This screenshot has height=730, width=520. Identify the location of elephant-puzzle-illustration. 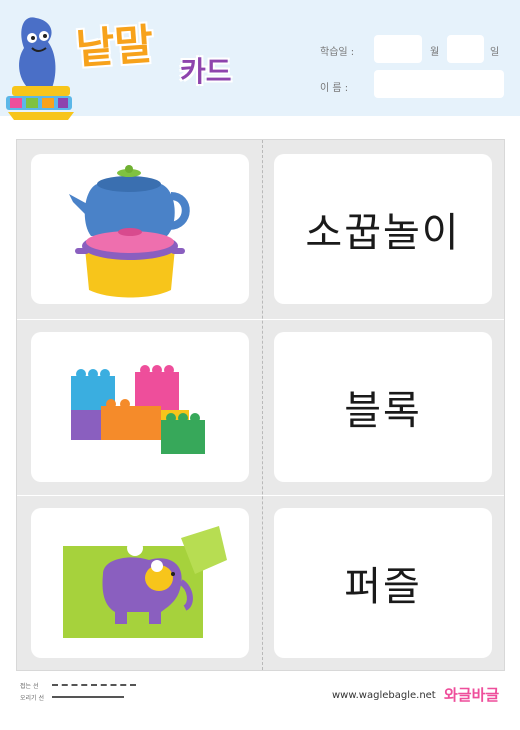
(145, 582).